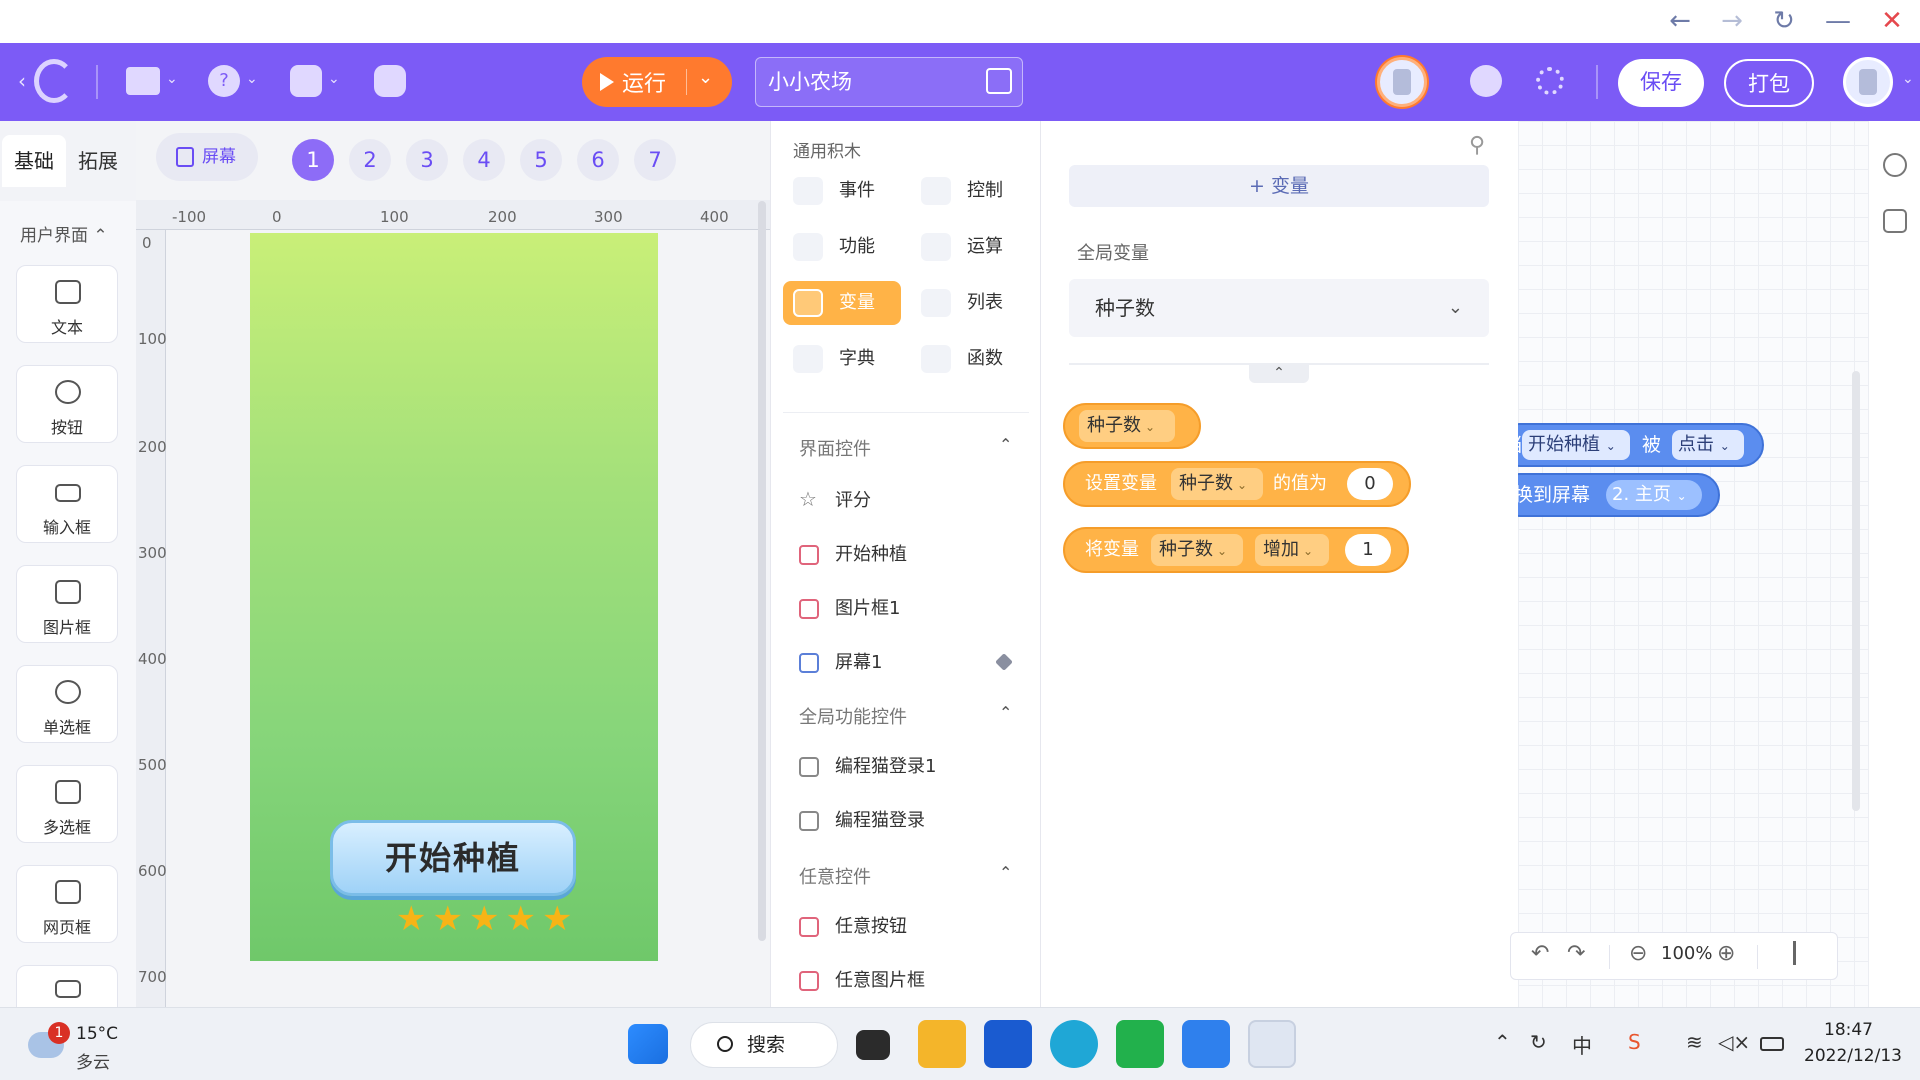 The image size is (1920, 1080). What do you see at coordinates (942, 1044) in the screenshot?
I see `file-explorer-icon` at bounding box center [942, 1044].